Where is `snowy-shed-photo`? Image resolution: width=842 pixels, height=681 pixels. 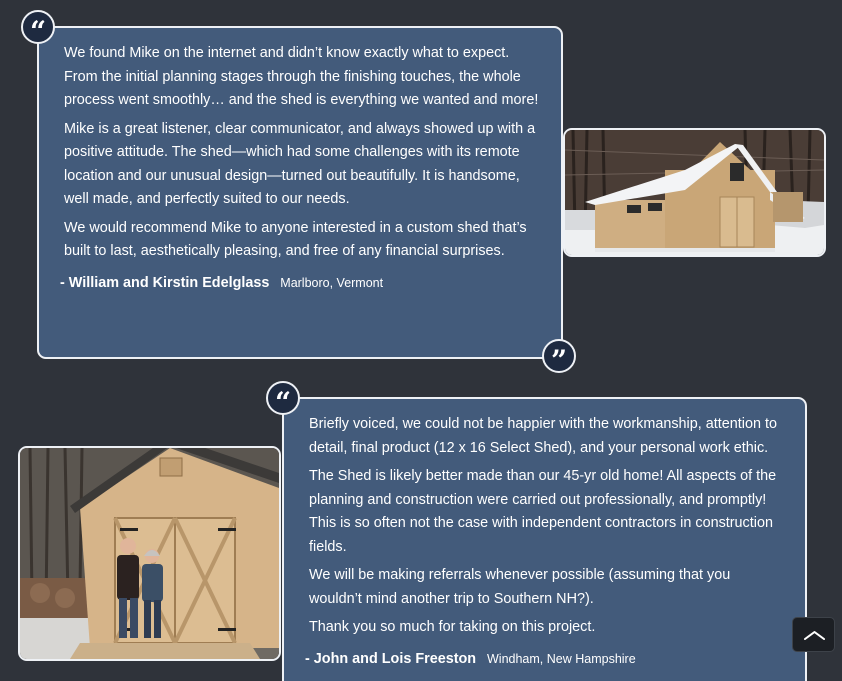
snowy-shed-photo is located at coordinates (694, 192).